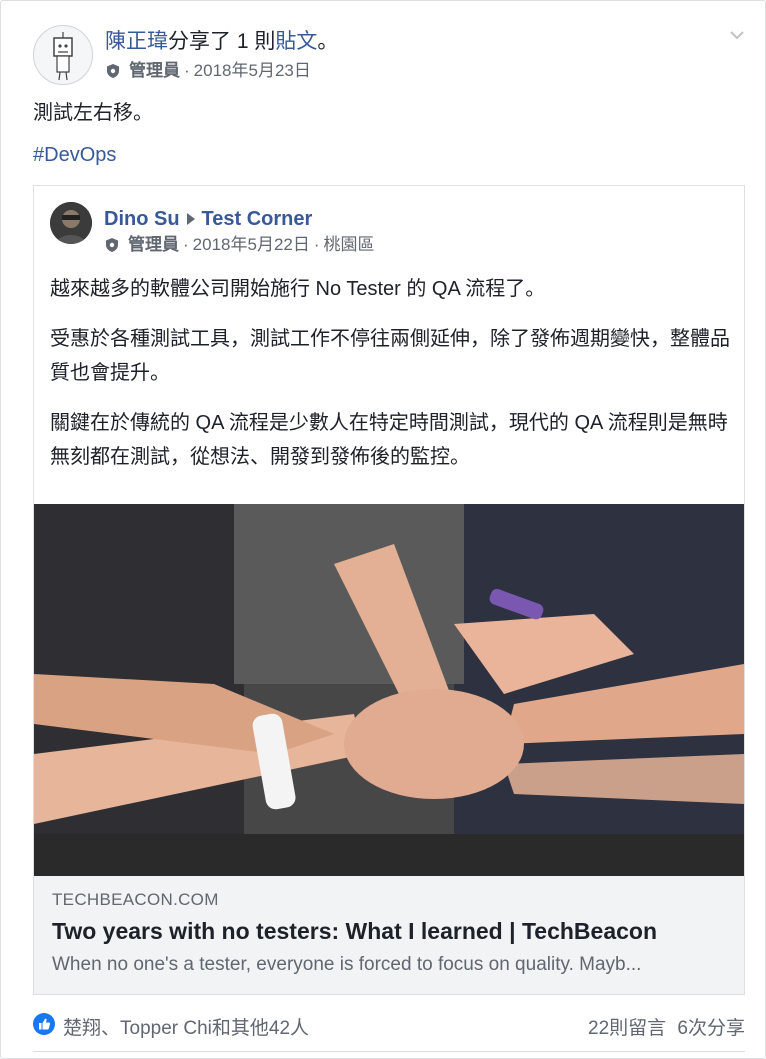 The image size is (766, 1059). I want to click on post-meta: 管理員 · 2018年5月23日, so click(208, 71).